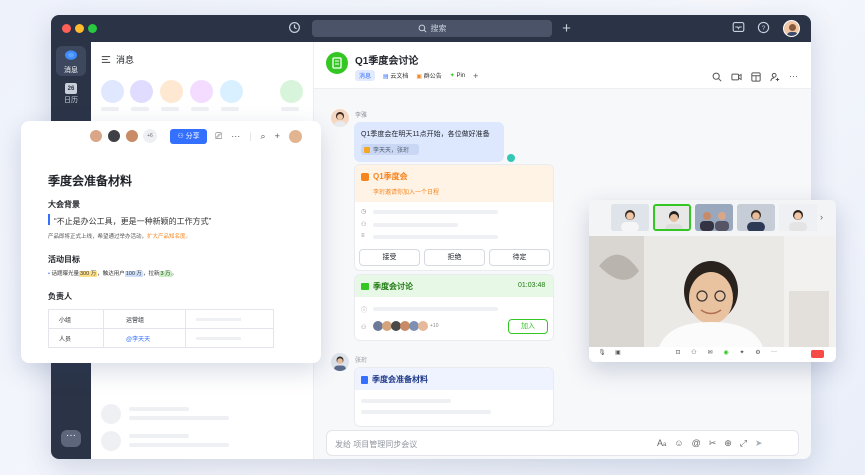  What do you see at coordinates (742, 354) in the screenshot?
I see `effects-icon: ✦` at bounding box center [742, 354].